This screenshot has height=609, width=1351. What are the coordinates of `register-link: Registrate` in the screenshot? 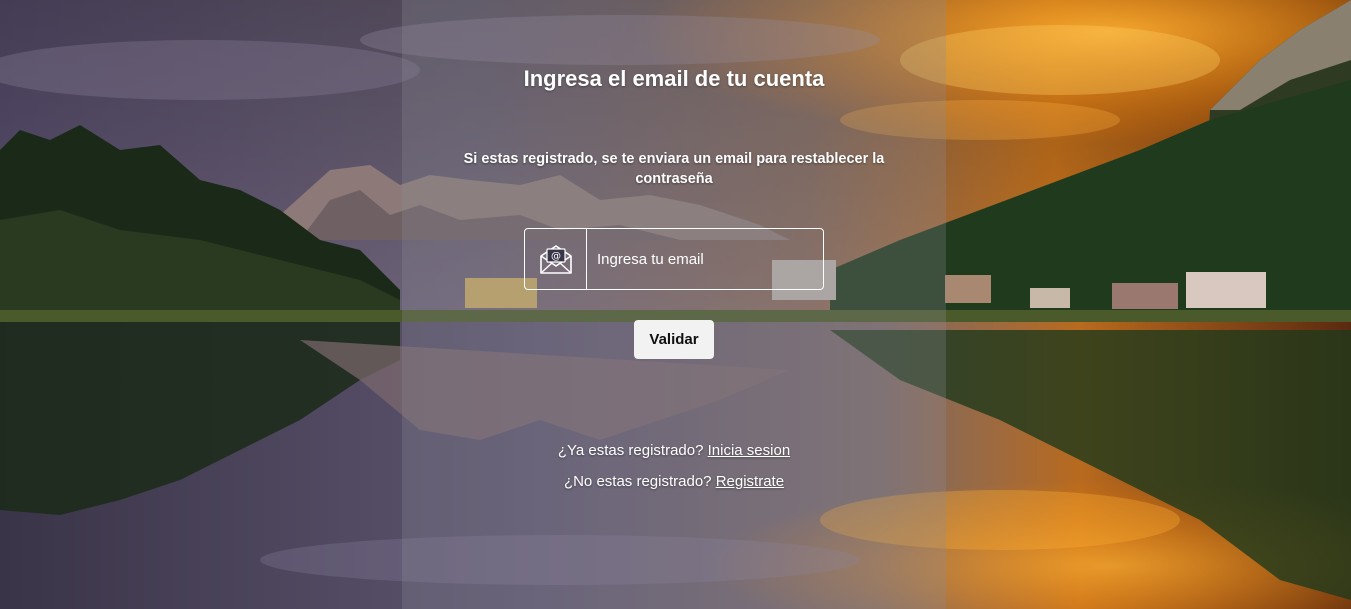 It's located at (750, 481).